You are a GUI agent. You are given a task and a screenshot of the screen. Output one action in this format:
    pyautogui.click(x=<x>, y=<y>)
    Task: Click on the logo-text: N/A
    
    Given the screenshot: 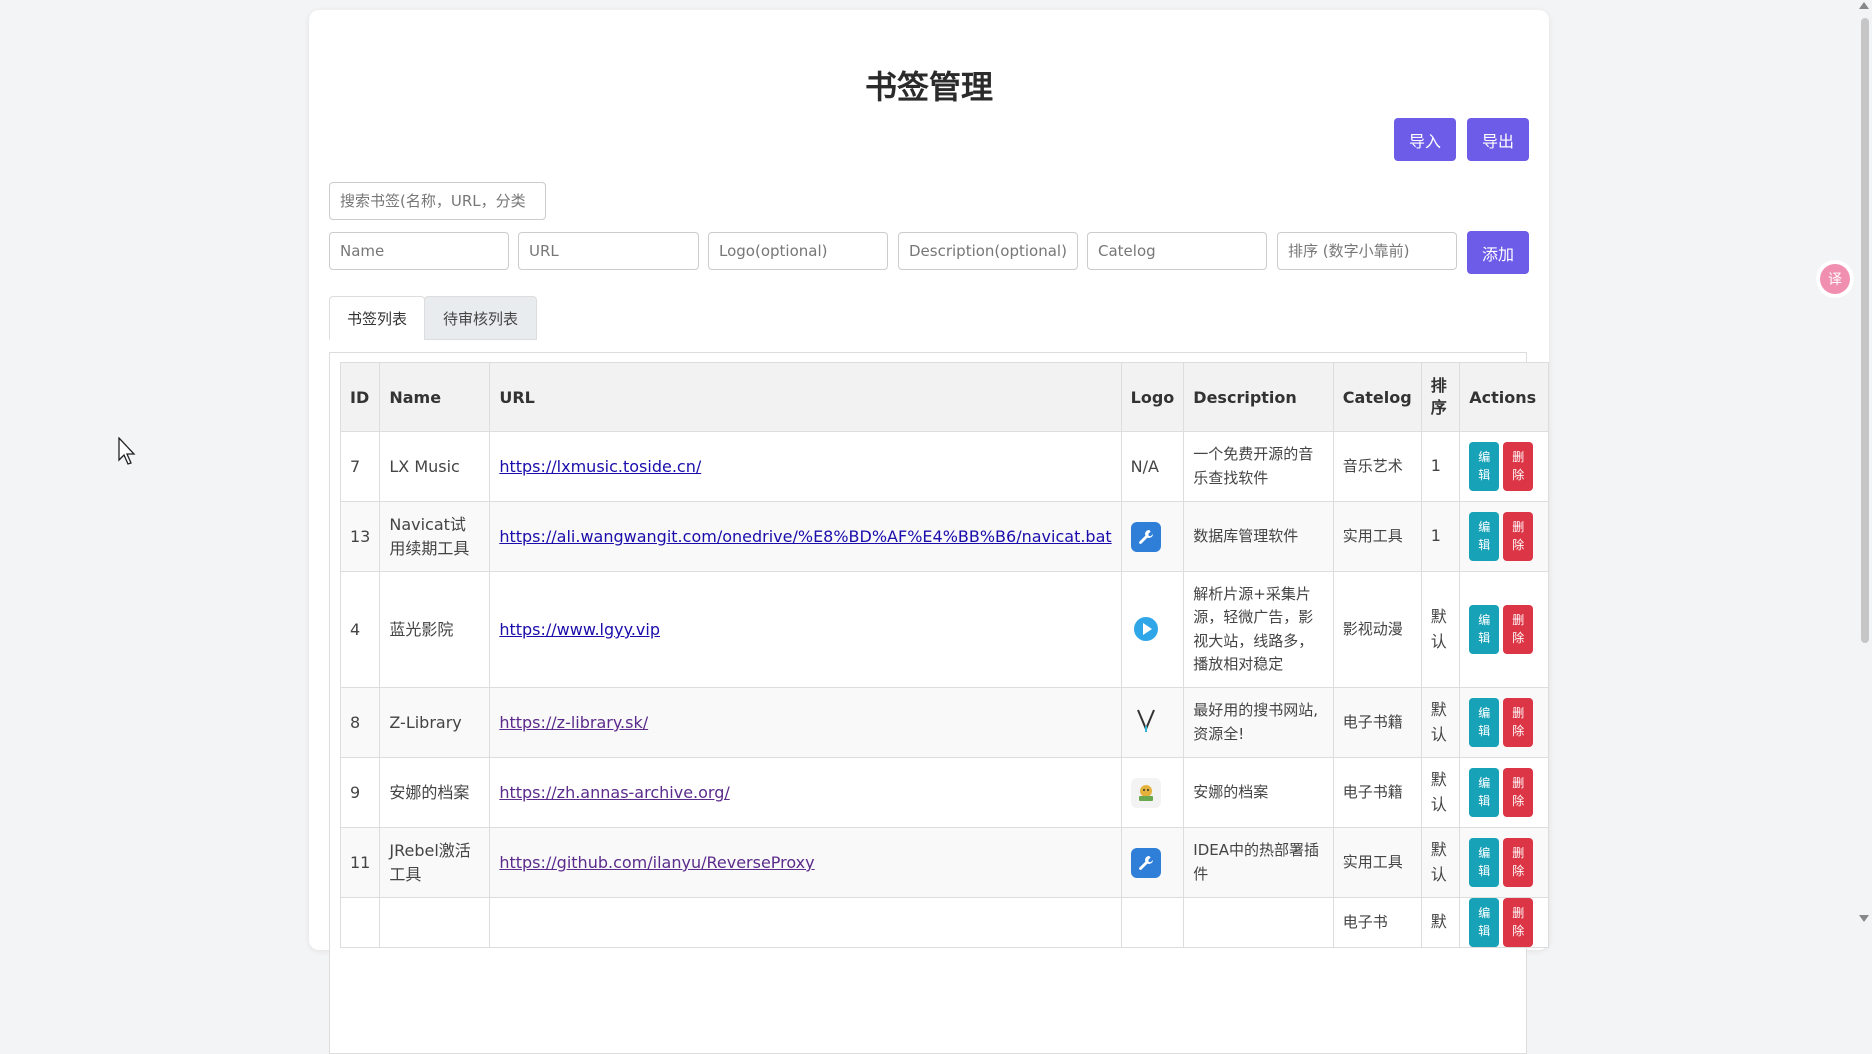 What is the action you would take?
    pyautogui.click(x=1144, y=466)
    